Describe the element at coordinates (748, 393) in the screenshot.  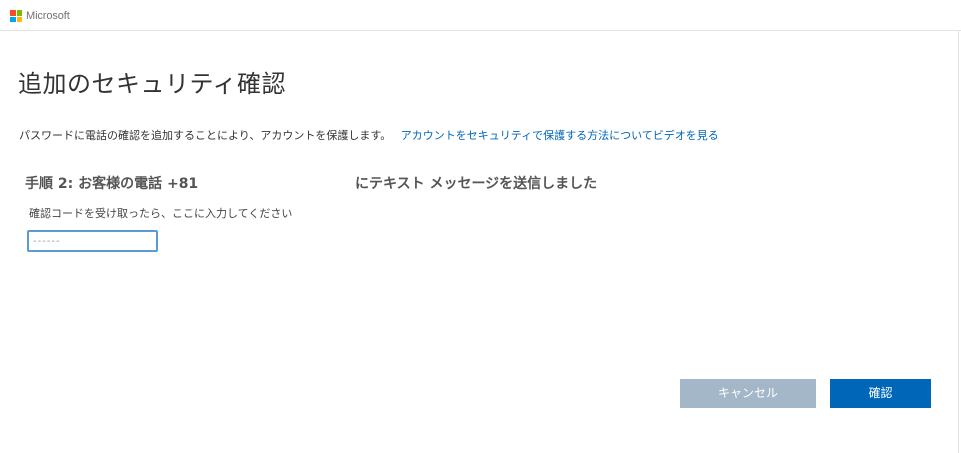
I see `cancel-button: キャンセル` at that location.